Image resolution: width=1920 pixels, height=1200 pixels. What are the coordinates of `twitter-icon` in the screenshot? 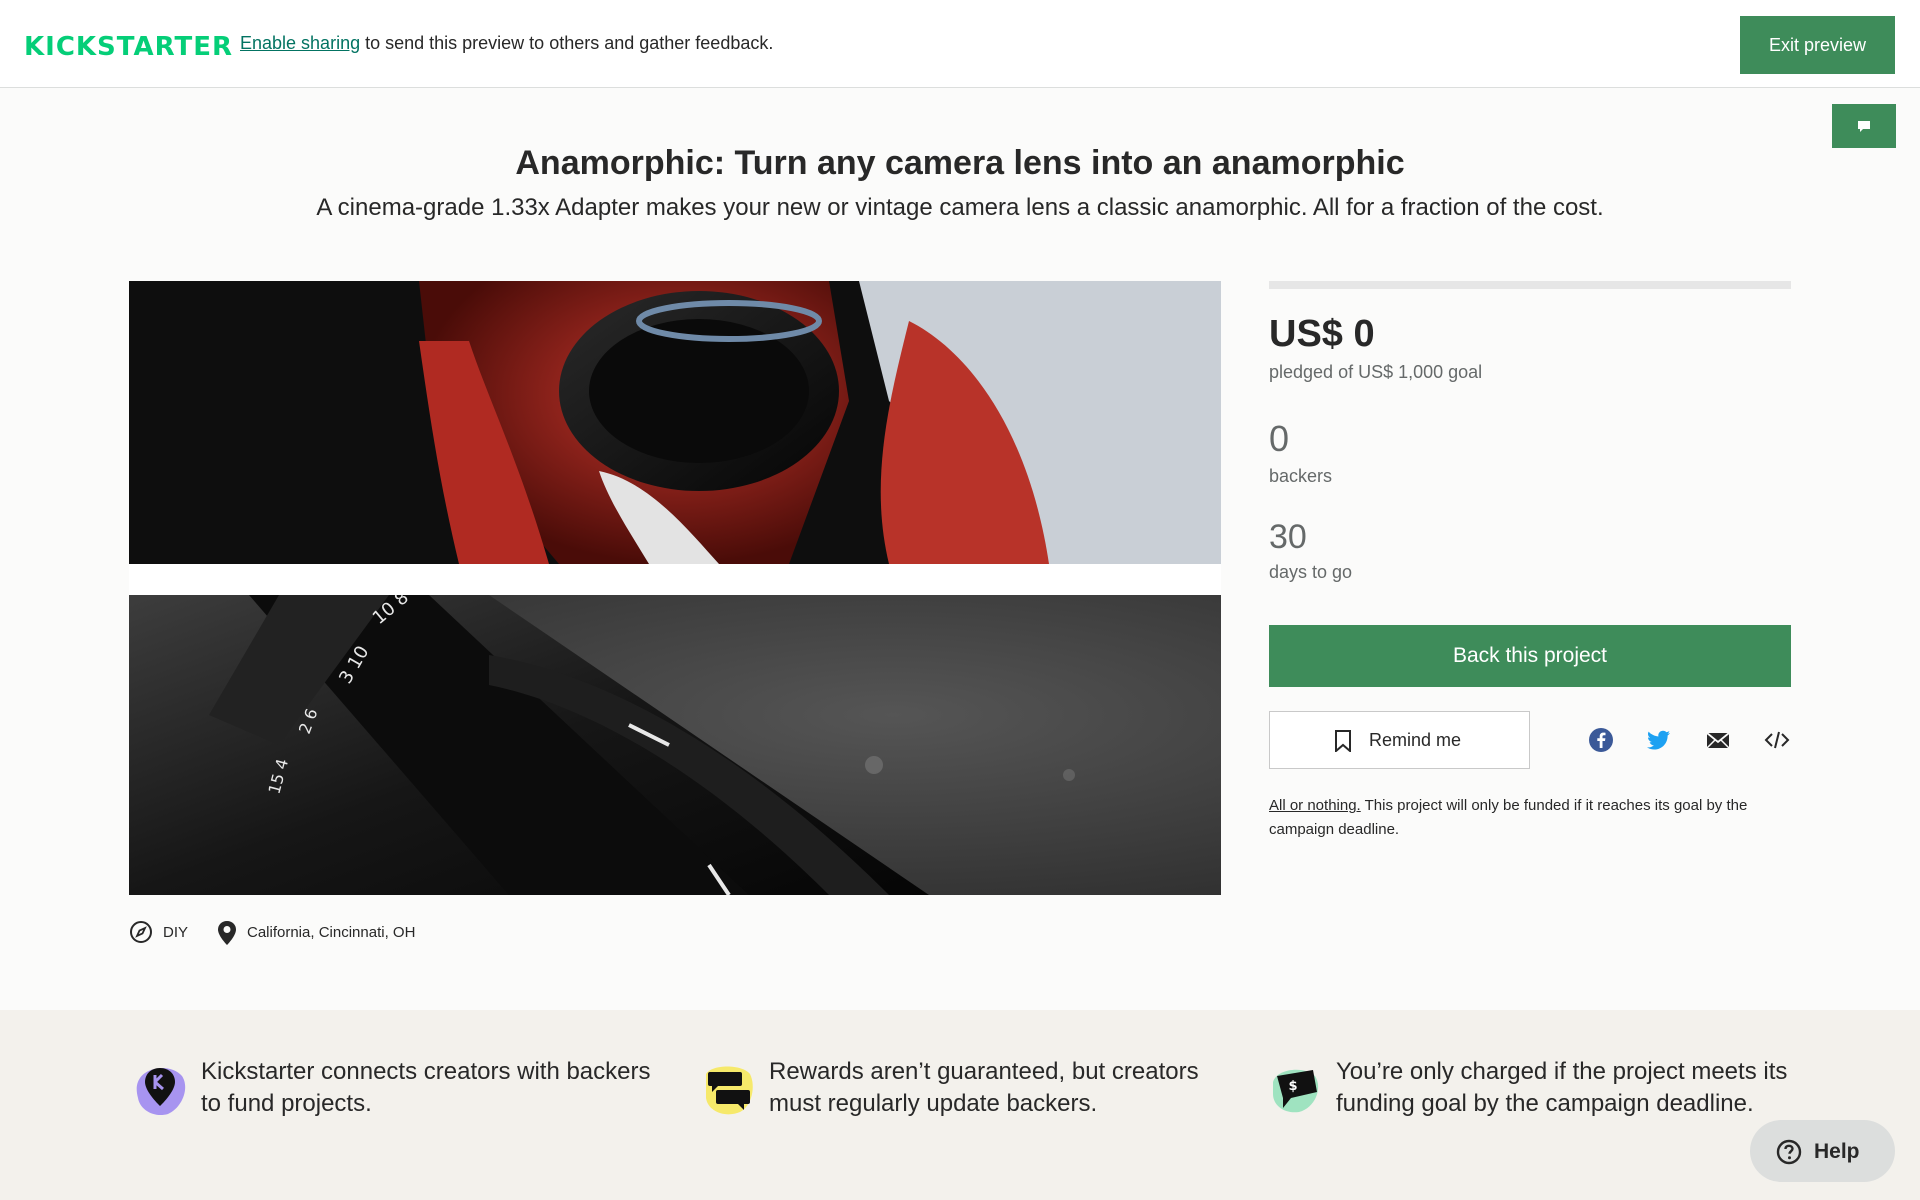 It's located at (1659, 740).